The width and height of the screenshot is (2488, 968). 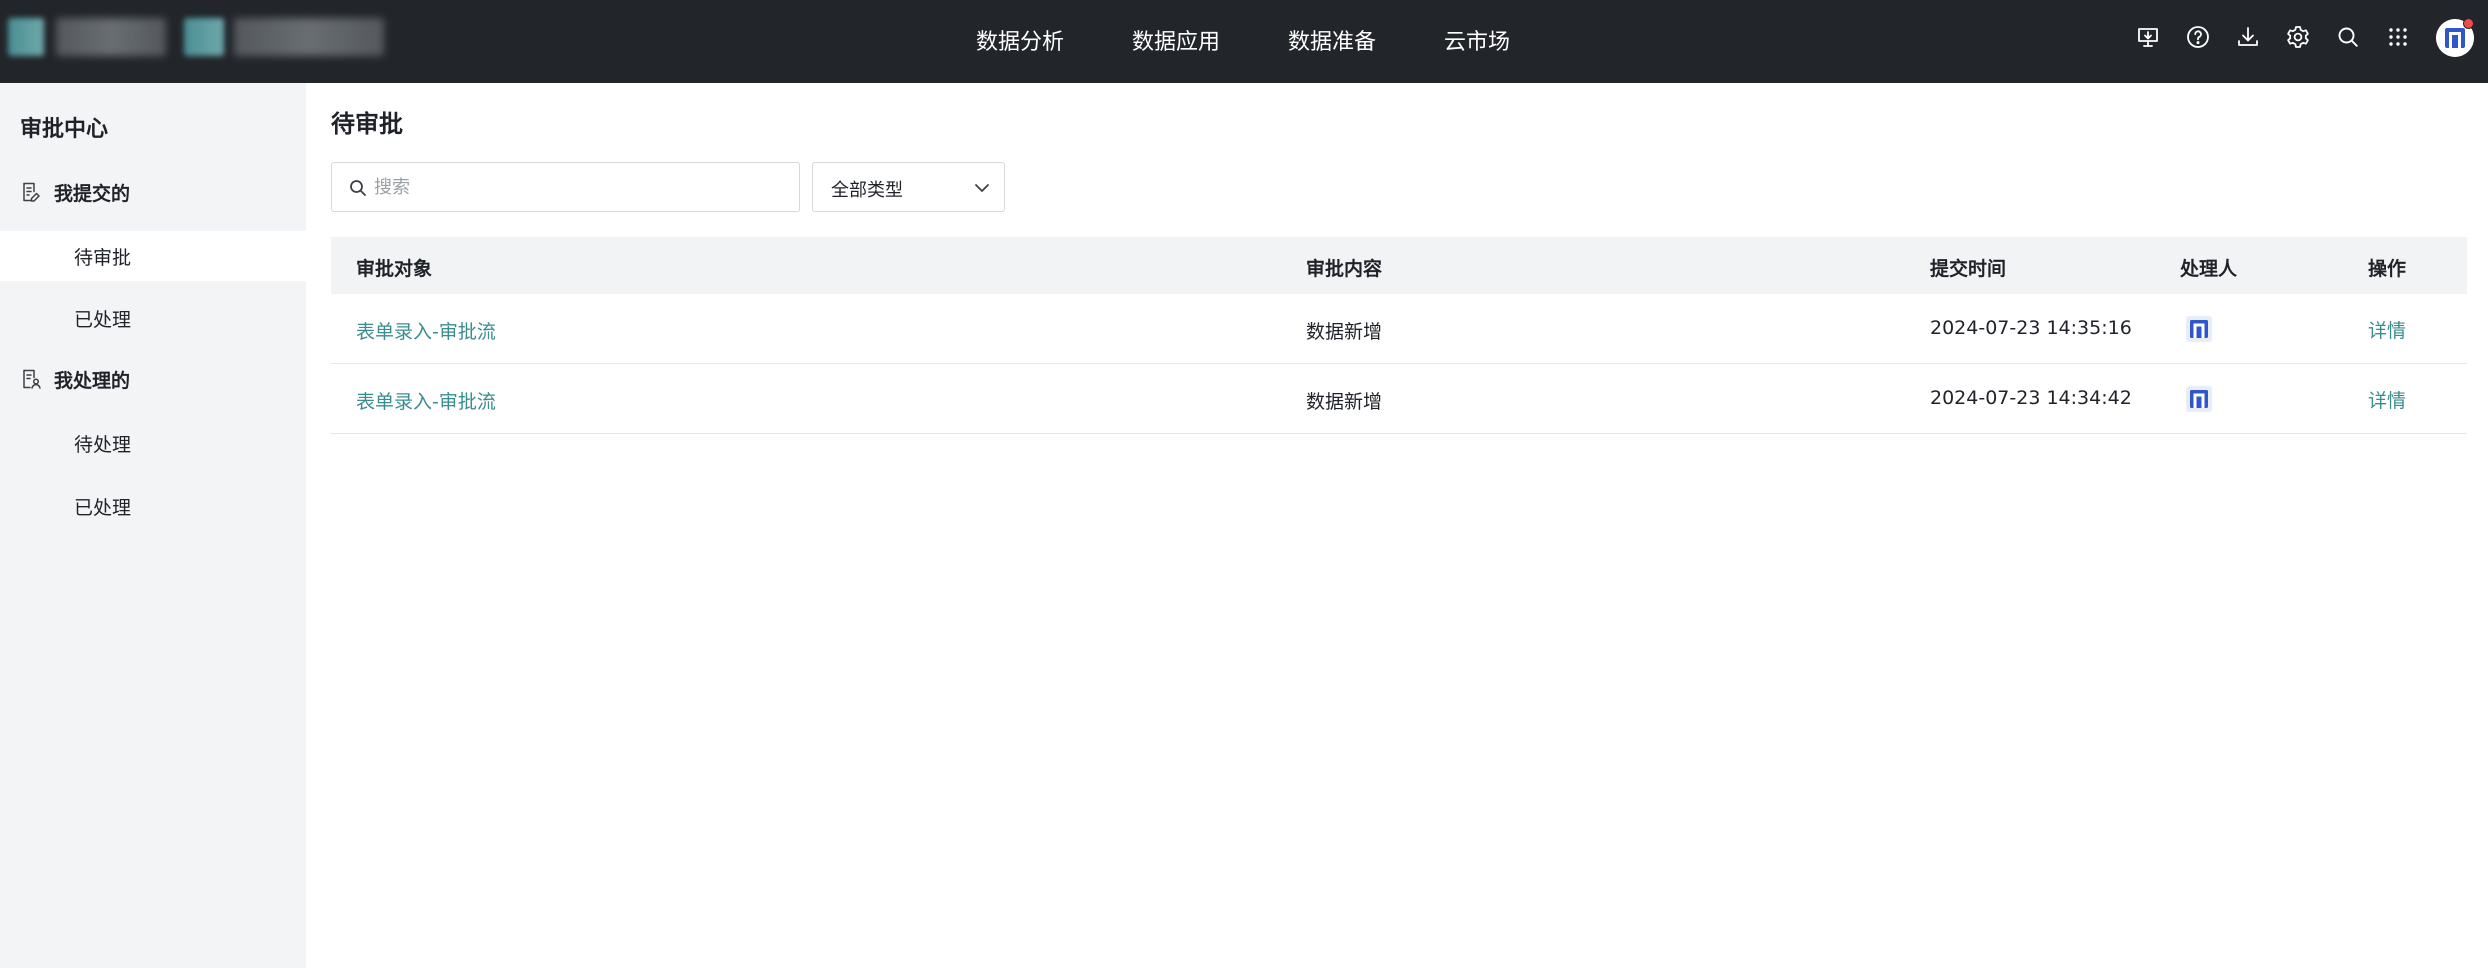 I want to click on sidebar: 审批中心 我提交的 待审批 已处理 我处理的 待处理 已处理, so click(x=153, y=525).